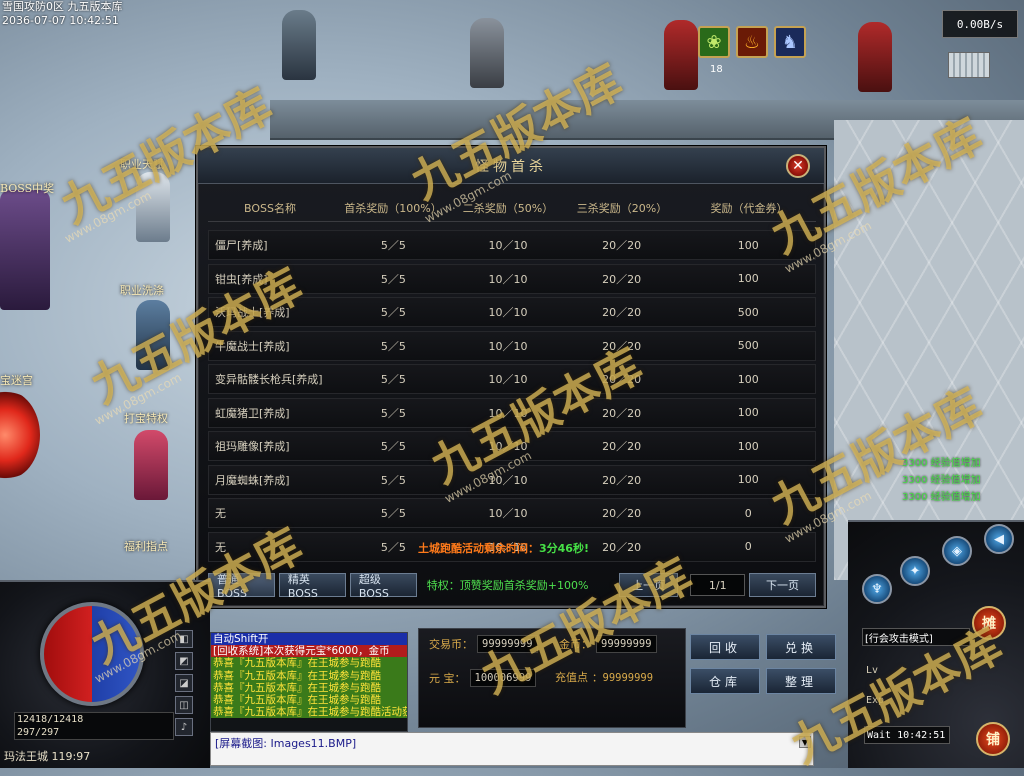  I want to click on skill-slot-4-icon: ◀, so click(999, 539).